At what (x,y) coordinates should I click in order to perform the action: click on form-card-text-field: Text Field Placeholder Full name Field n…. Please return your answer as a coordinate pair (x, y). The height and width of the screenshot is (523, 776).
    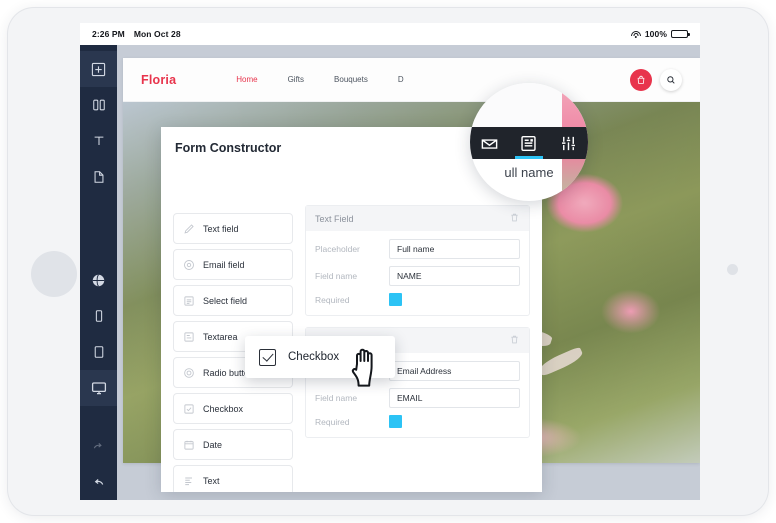
    Looking at the image, I should click on (417, 260).